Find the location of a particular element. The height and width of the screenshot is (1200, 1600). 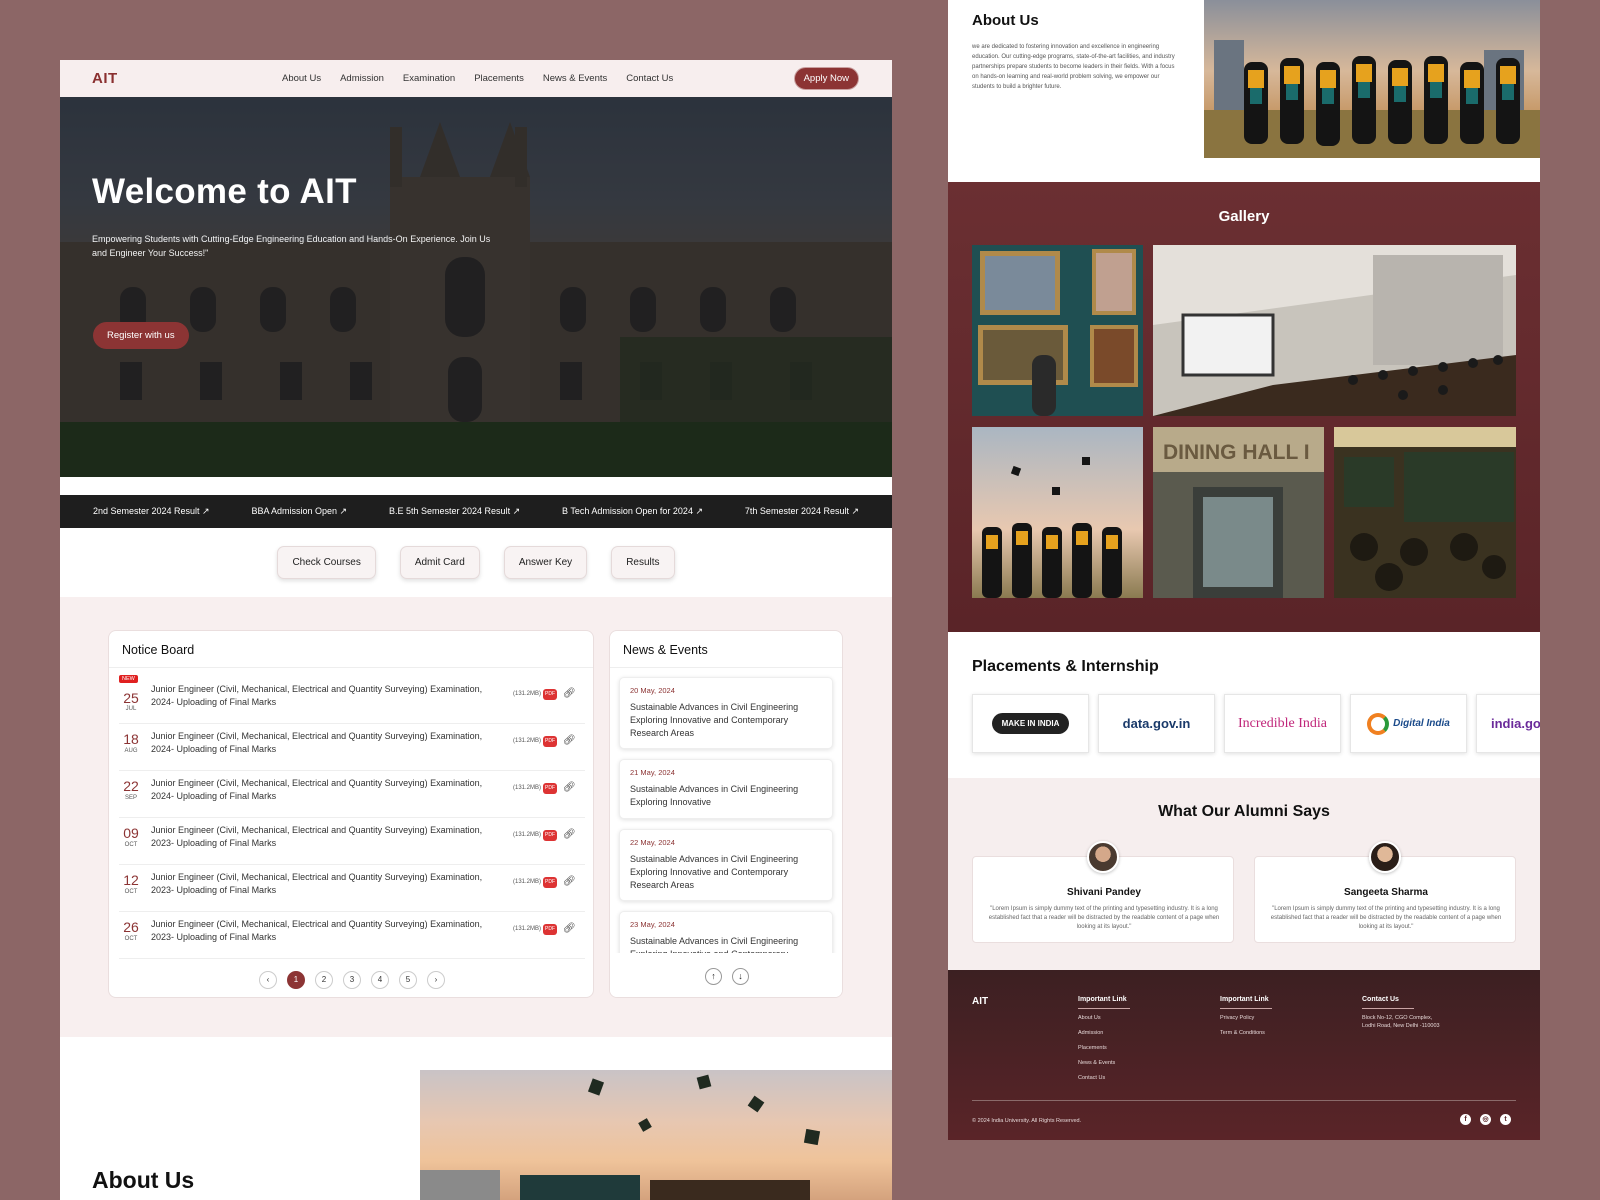

nav-placements: Placements is located at coordinates (499, 78).